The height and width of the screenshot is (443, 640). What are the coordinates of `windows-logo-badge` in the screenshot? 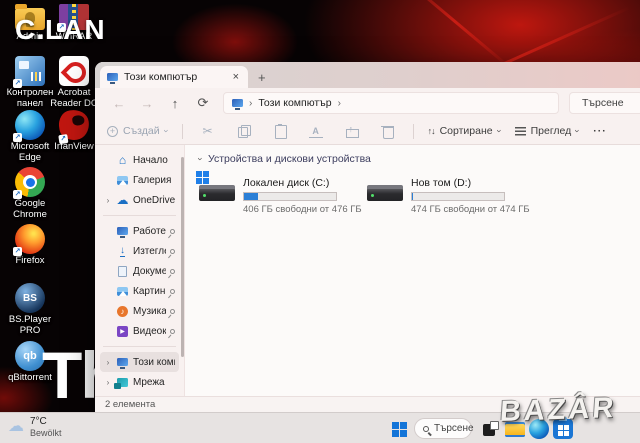 It's located at (199, 174).